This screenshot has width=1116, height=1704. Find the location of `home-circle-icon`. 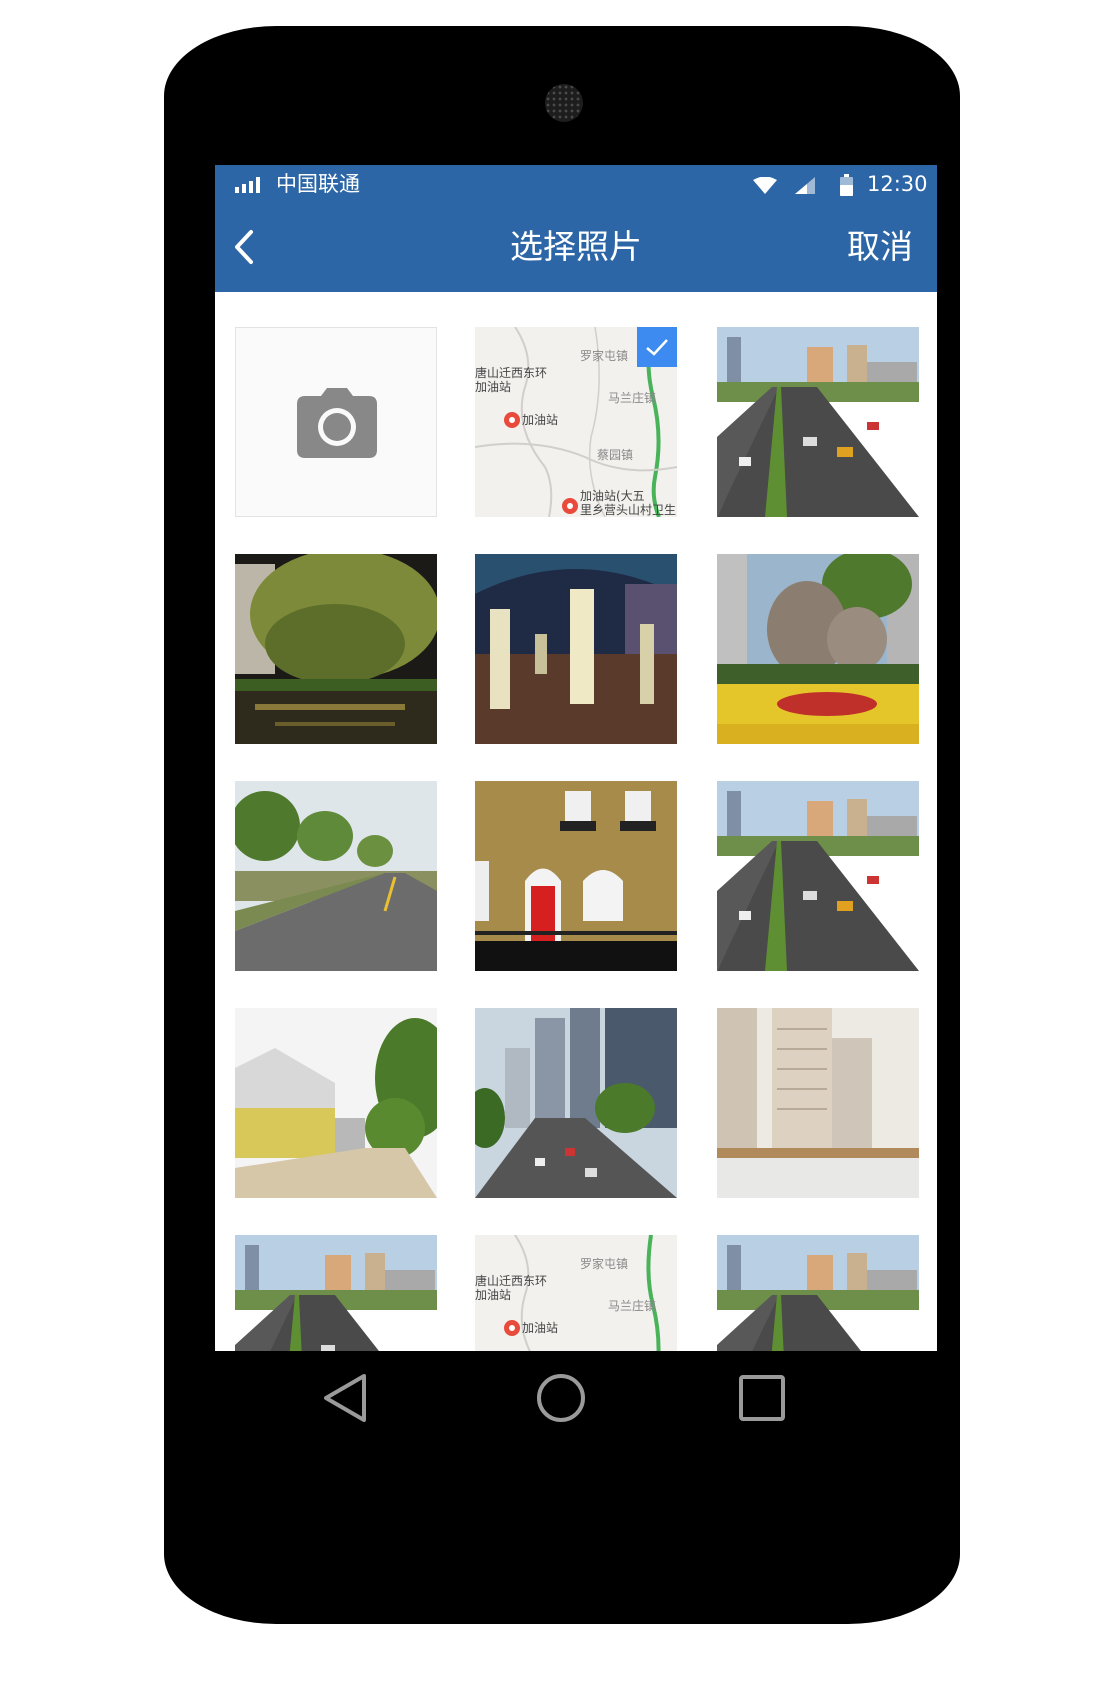

home-circle-icon is located at coordinates (561, 1398).